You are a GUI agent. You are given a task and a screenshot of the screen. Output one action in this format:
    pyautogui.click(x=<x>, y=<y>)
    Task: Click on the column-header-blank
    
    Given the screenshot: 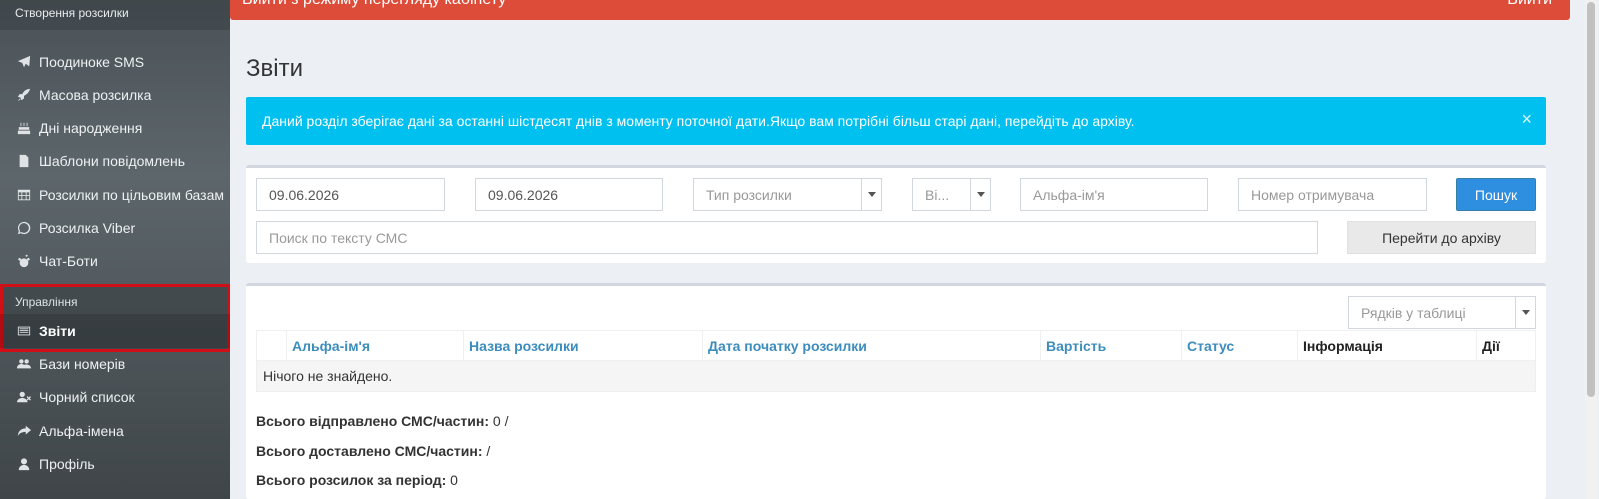 What is the action you would take?
    pyautogui.click(x=271, y=345)
    